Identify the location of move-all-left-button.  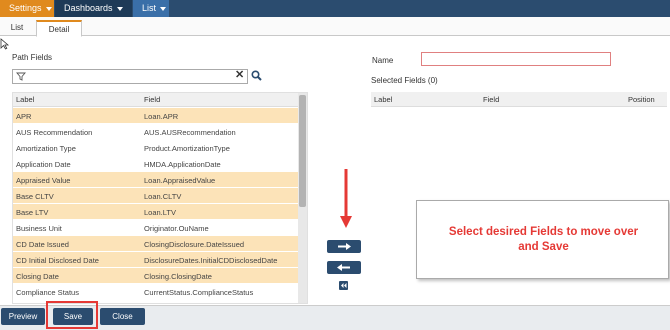
(343, 285).